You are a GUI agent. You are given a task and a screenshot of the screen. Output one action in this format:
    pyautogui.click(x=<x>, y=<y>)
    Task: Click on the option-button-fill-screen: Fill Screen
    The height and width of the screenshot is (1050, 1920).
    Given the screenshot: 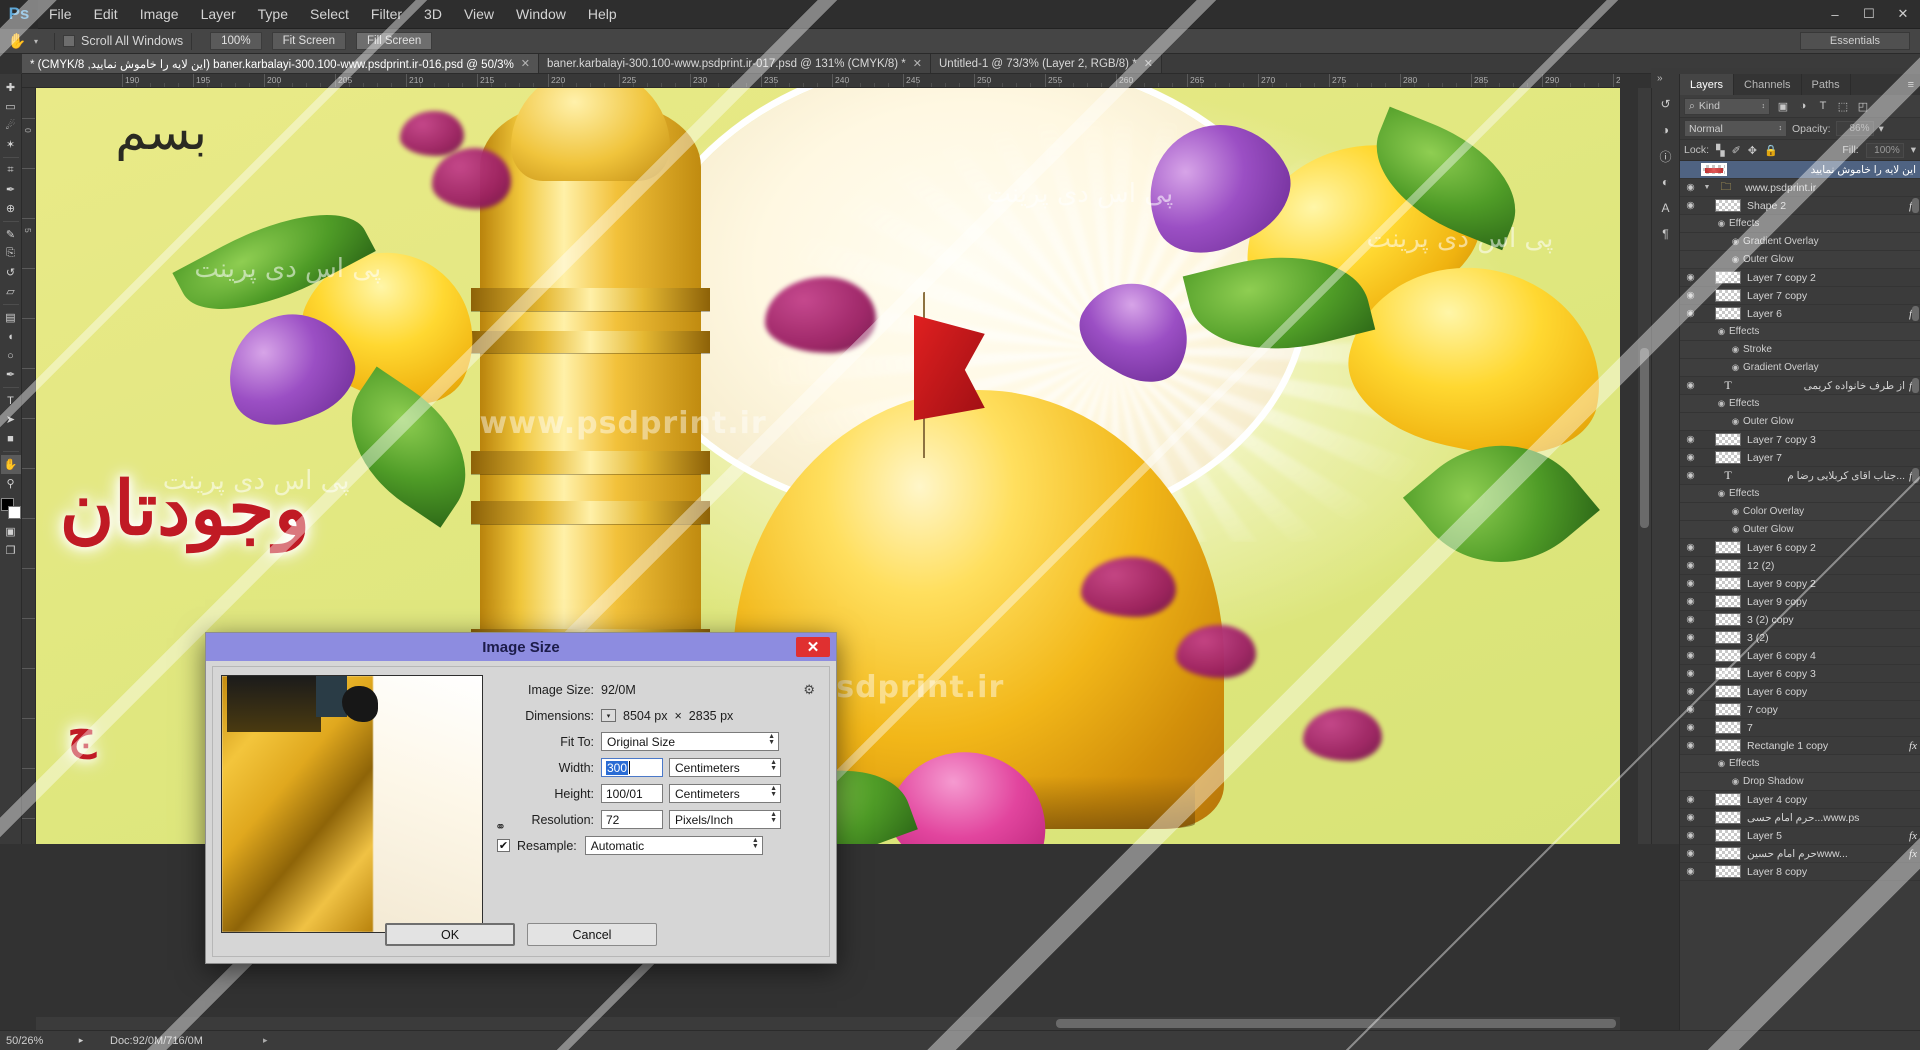 What is the action you would take?
    pyautogui.click(x=394, y=41)
    